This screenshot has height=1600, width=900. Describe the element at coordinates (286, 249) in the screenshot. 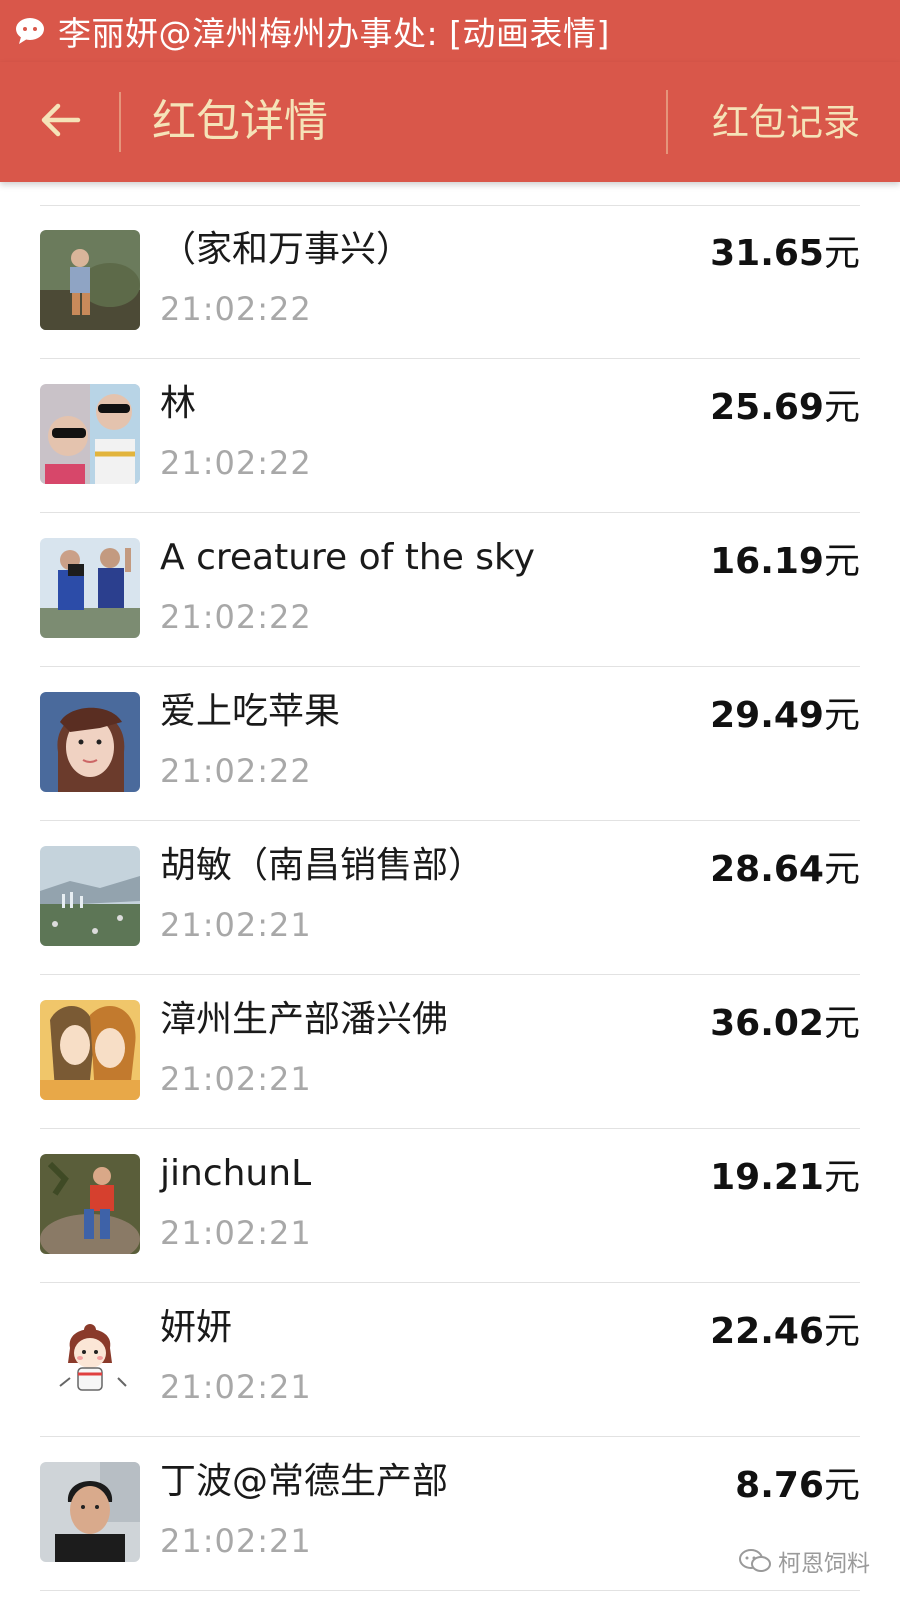

I see `recipient-name: （家和万事兴）` at that location.